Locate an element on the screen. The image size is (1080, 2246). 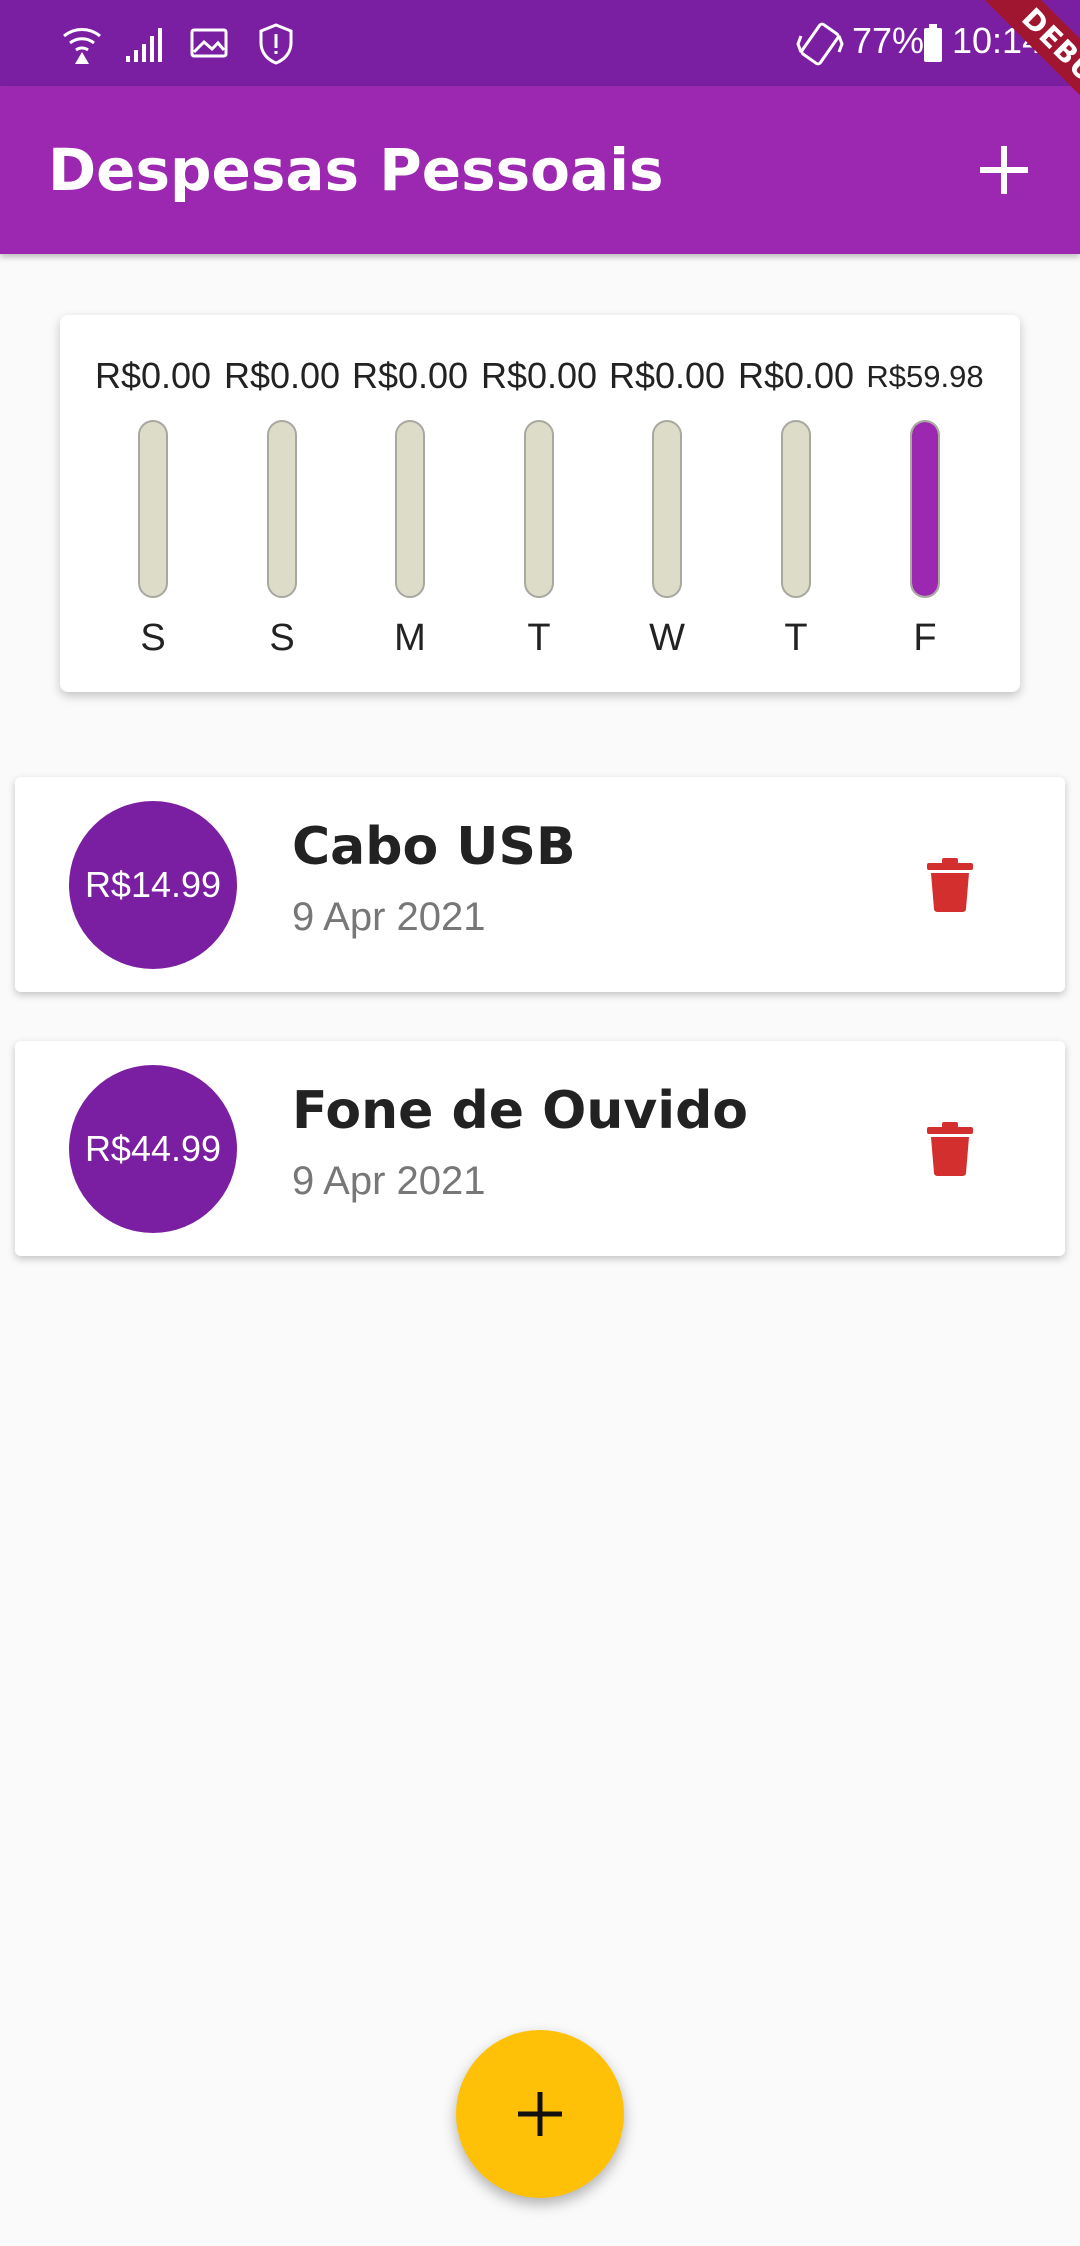
shield-icon is located at coordinates (276, 46).